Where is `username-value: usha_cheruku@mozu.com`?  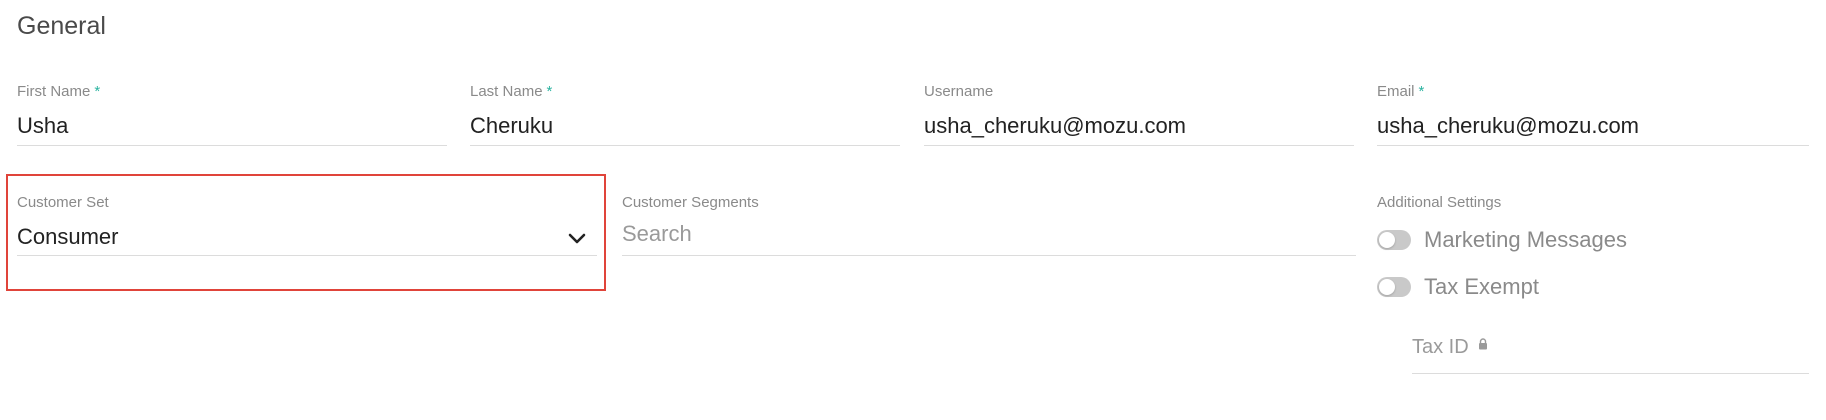 username-value: usha_cheruku@mozu.com is located at coordinates (1139, 126).